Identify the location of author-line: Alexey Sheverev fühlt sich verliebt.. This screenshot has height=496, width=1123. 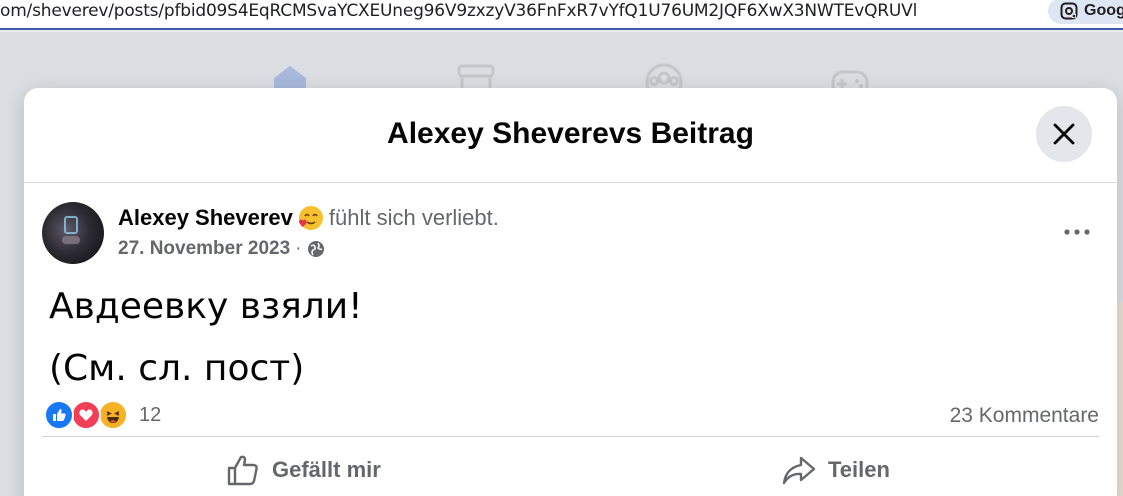
(308, 218).